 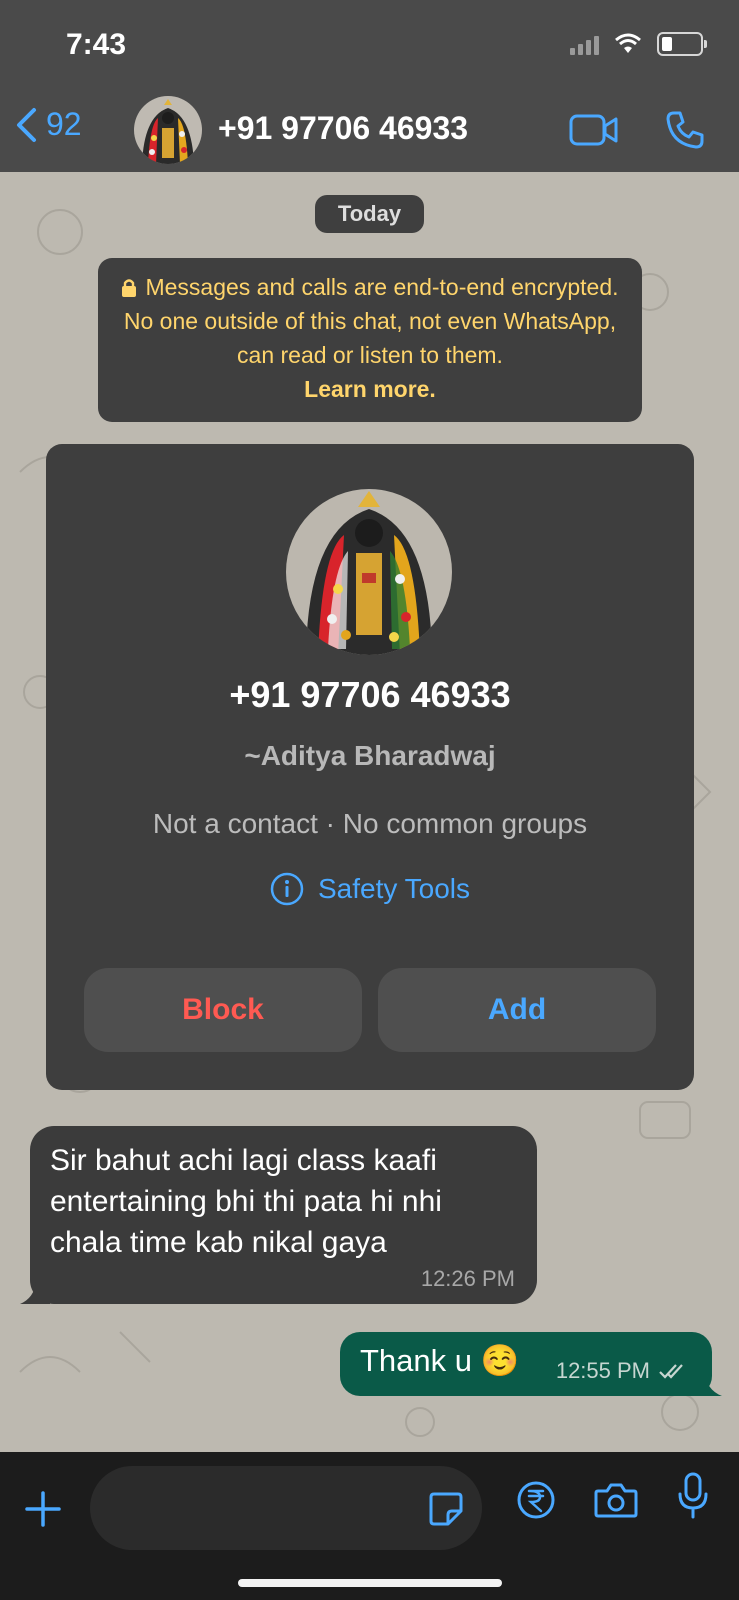 I want to click on message-text: Thank u ☺️, so click(x=440, y=1360).